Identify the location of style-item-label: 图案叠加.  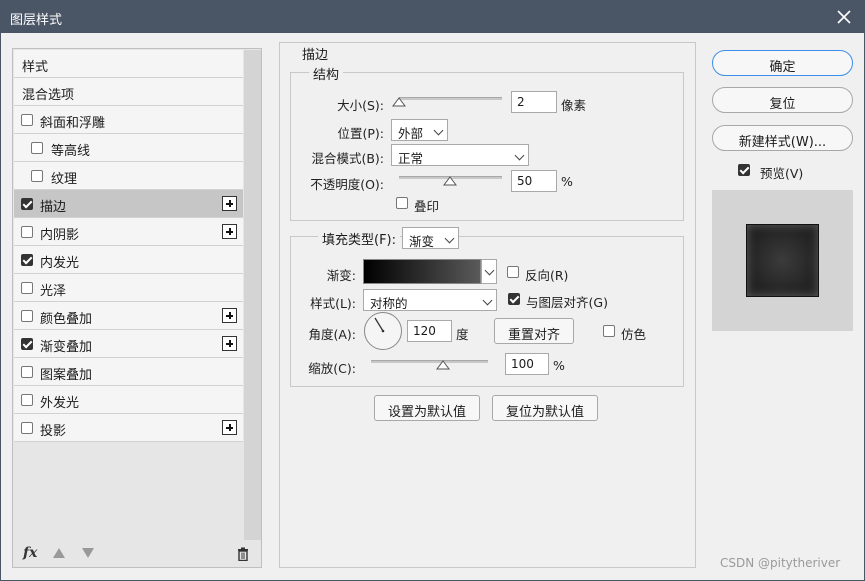
(66, 375).